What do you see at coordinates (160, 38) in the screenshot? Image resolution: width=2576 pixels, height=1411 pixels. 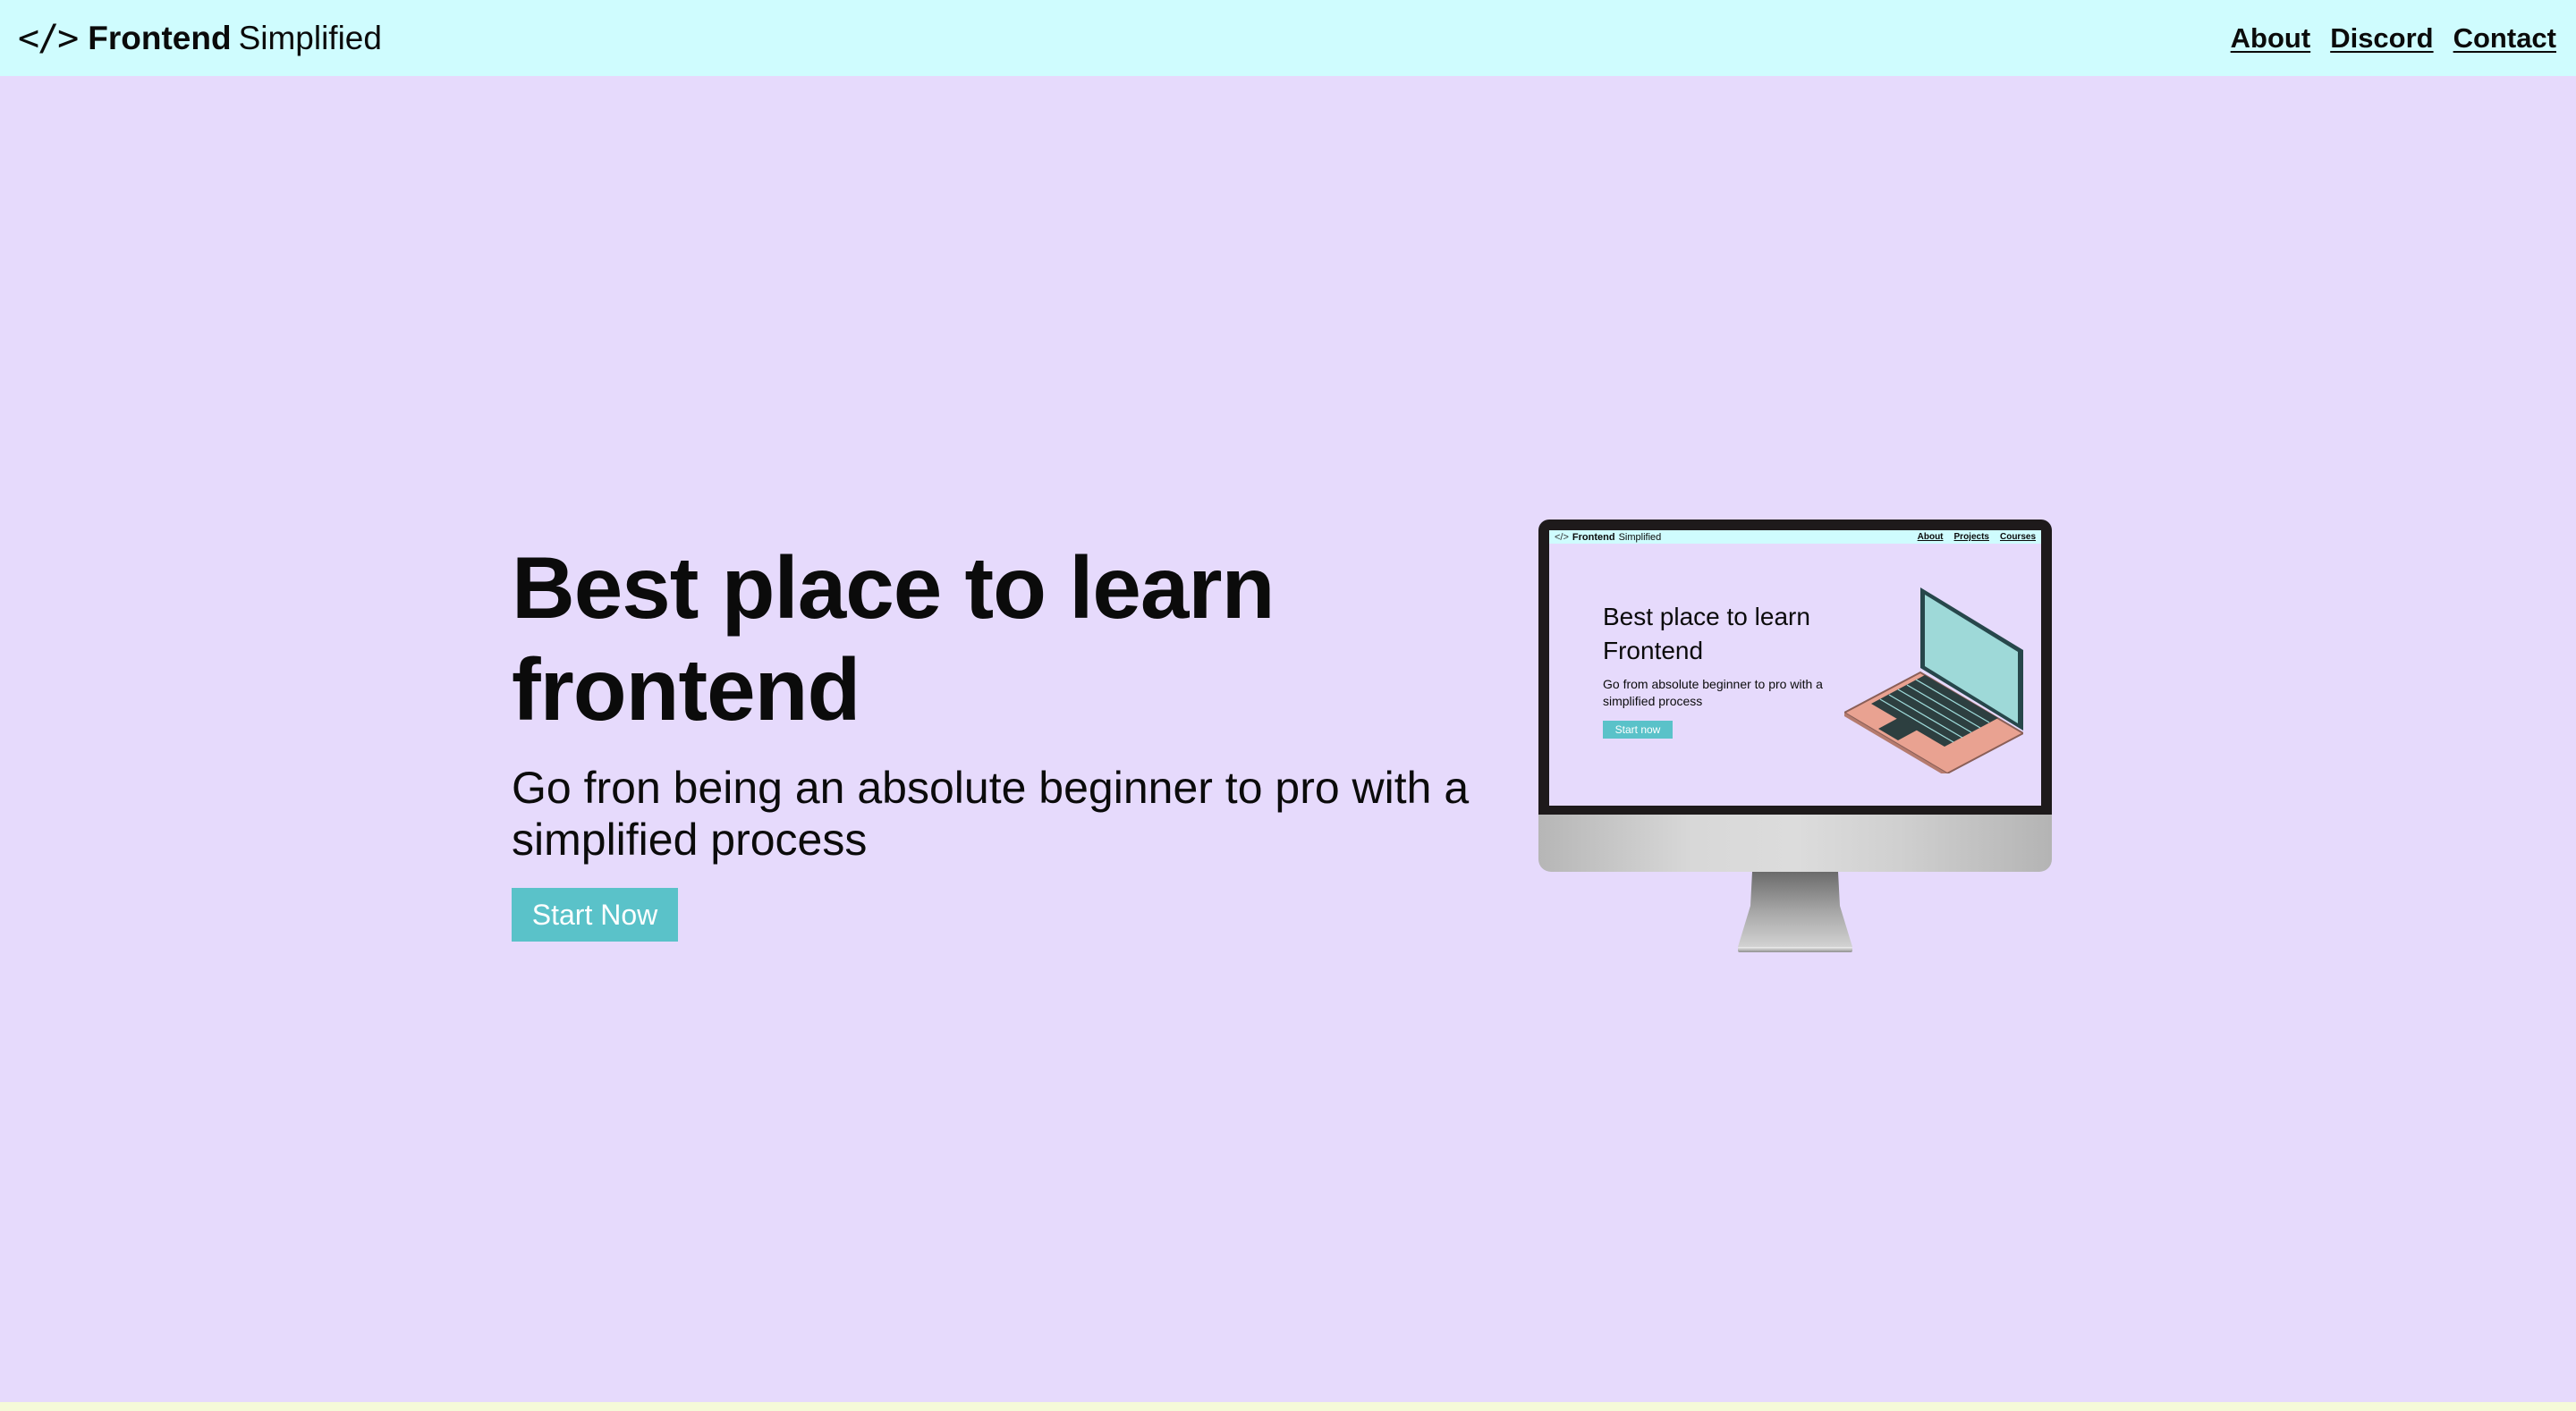 I see `brand-name-bold: Frontend` at bounding box center [160, 38].